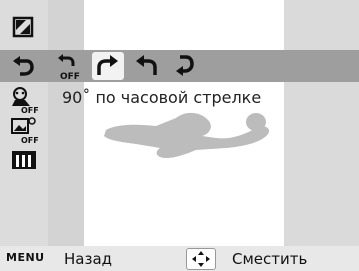 The image size is (359, 271). Describe the element at coordinates (269, 259) in the screenshot. I see `move-label: Сместить` at that location.